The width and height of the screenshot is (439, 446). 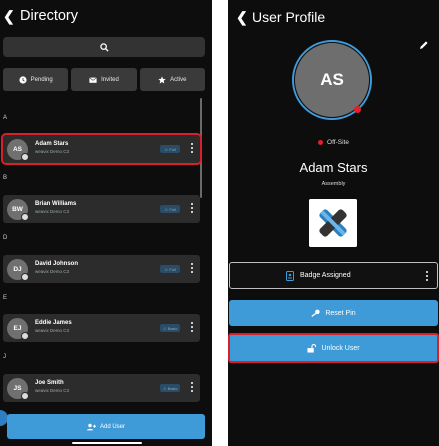 What do you see at coordinates (93, 79) in the screenshot?
I see `mail-icon` at bounding box center [93, 79].